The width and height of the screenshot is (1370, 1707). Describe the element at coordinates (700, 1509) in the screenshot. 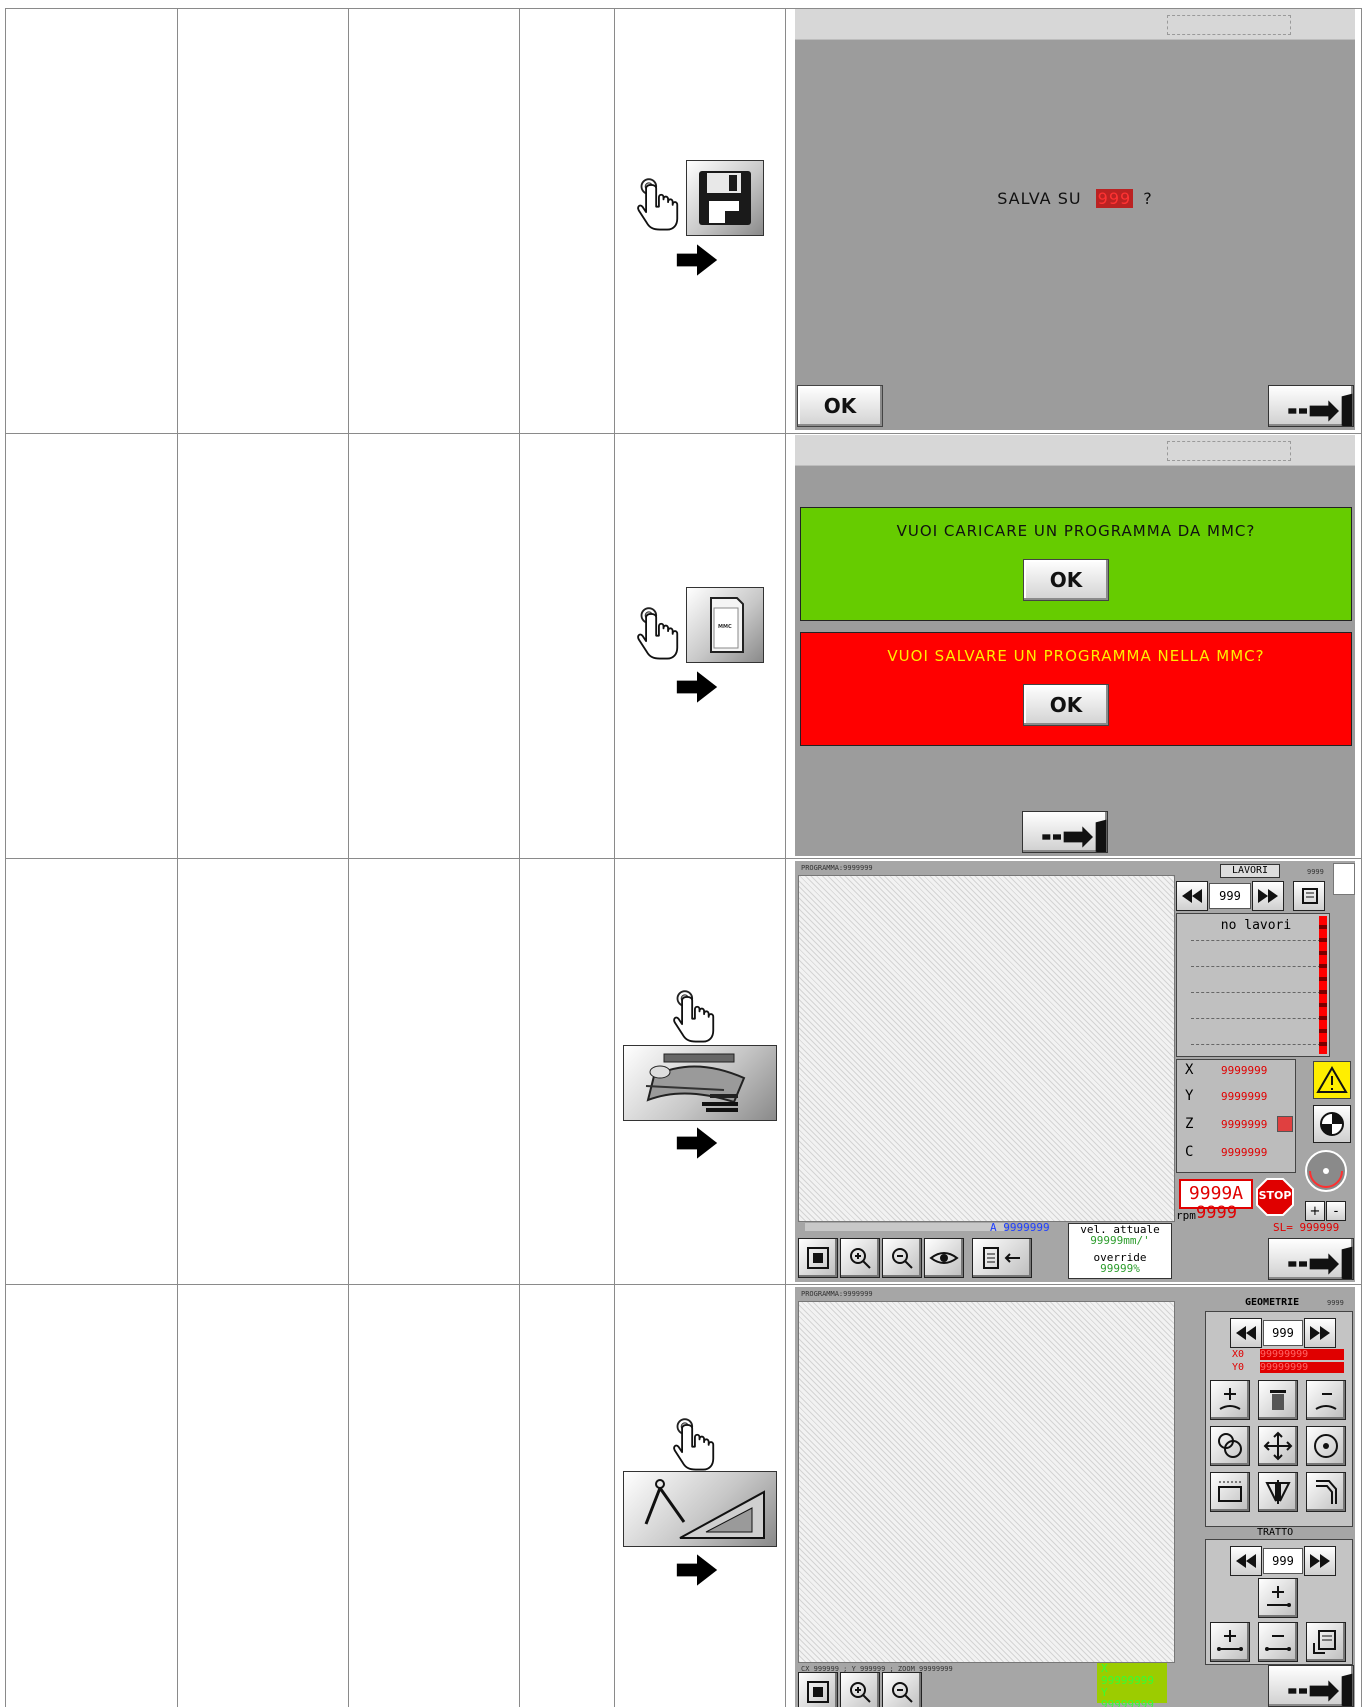

I see `geometry-button` at that location.